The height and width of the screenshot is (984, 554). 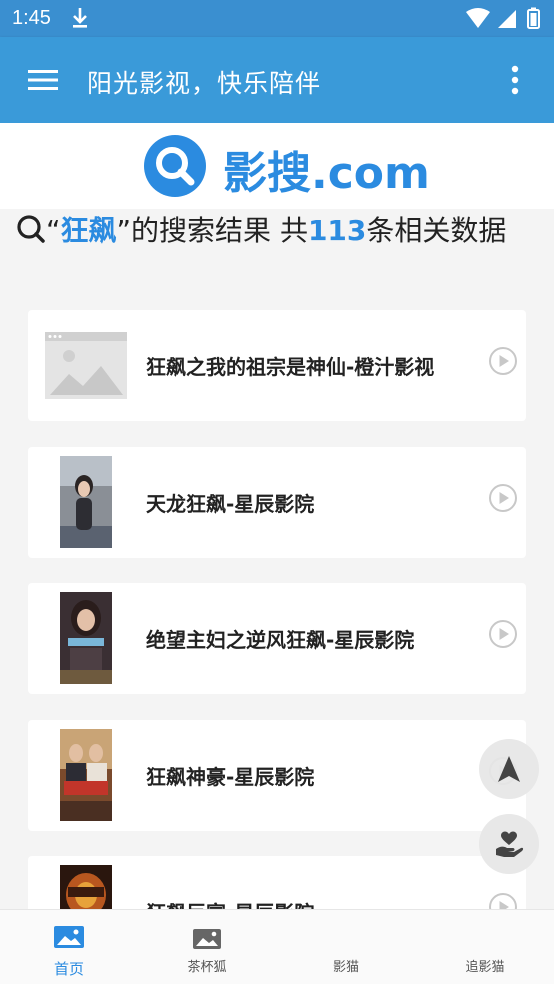 I want to click on nav-label-yingmao: 影猫, so click(x=345, y=967).